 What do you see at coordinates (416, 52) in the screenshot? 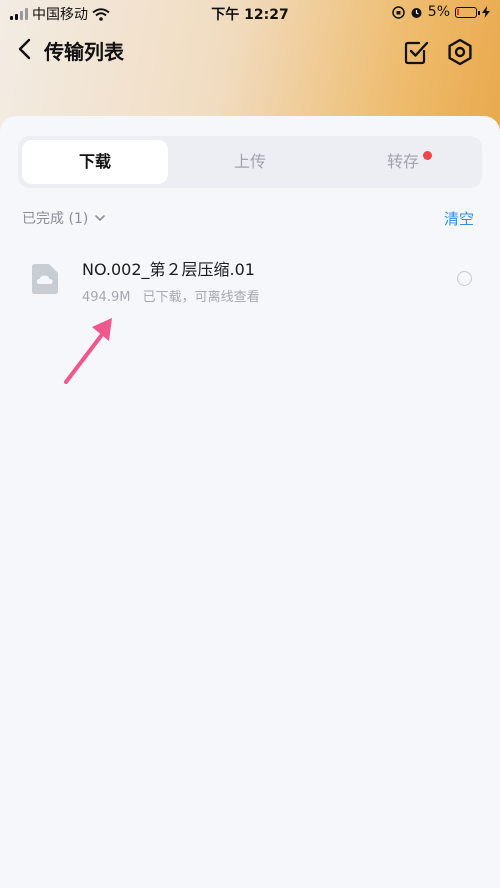
I see `multi-select-check-icon` at bounding box center [416, 52].